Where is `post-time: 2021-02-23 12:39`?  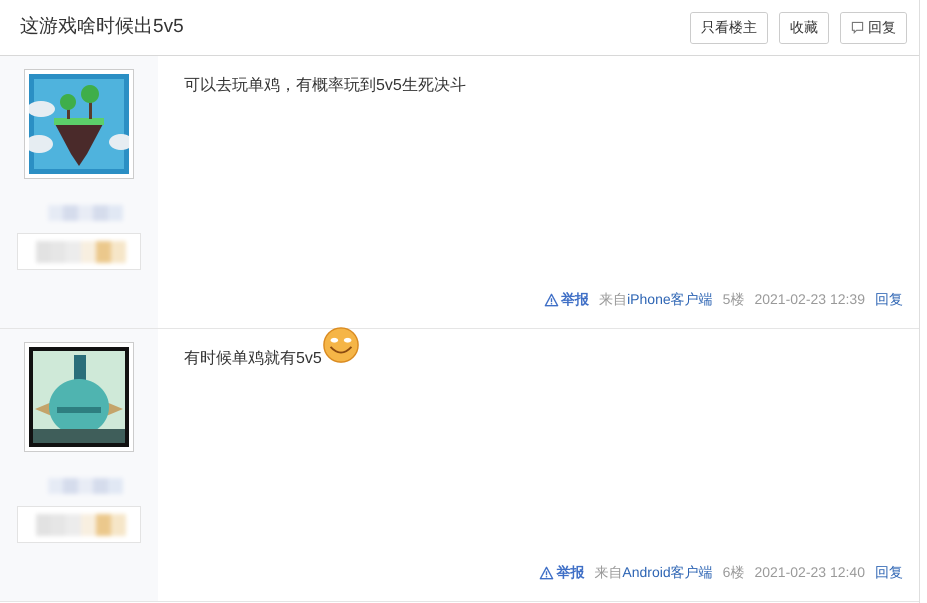 post-time: 2021-02-23 12:39 is located at coordinates (809, 299).